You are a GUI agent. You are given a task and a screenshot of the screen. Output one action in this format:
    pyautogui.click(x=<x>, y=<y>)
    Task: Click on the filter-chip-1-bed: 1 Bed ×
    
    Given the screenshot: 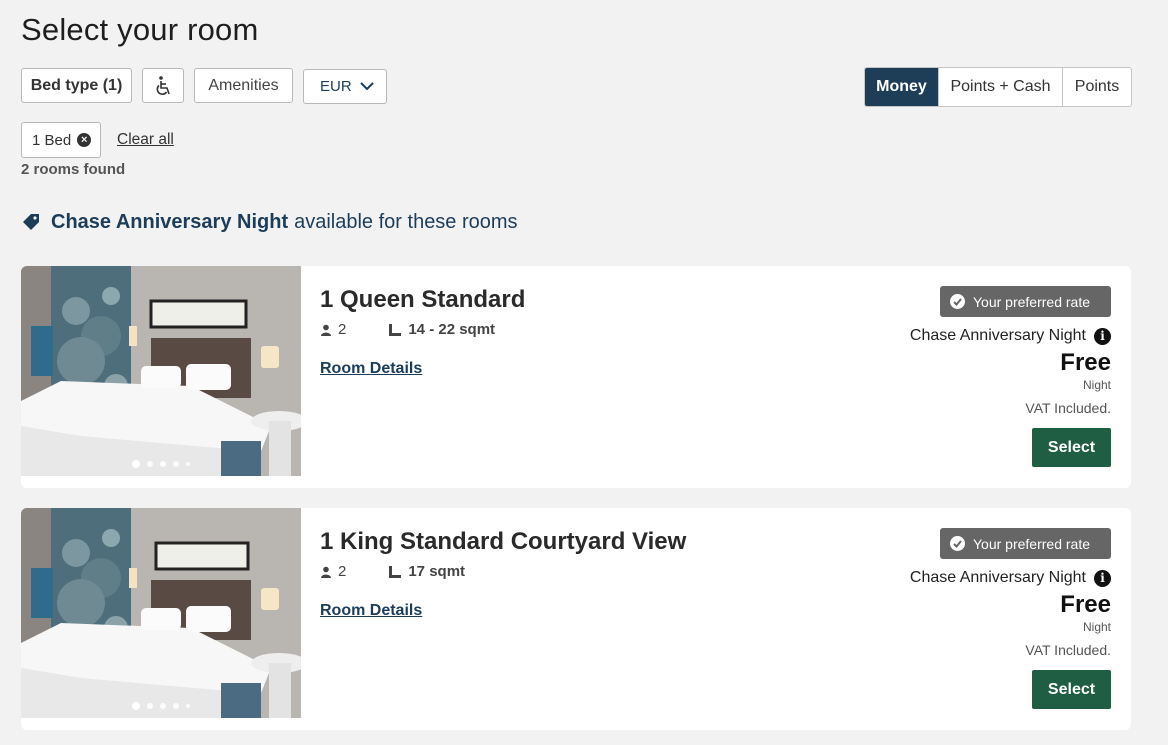 What is the action you would take?
    pyautogui.click(x=61, y=140)
    